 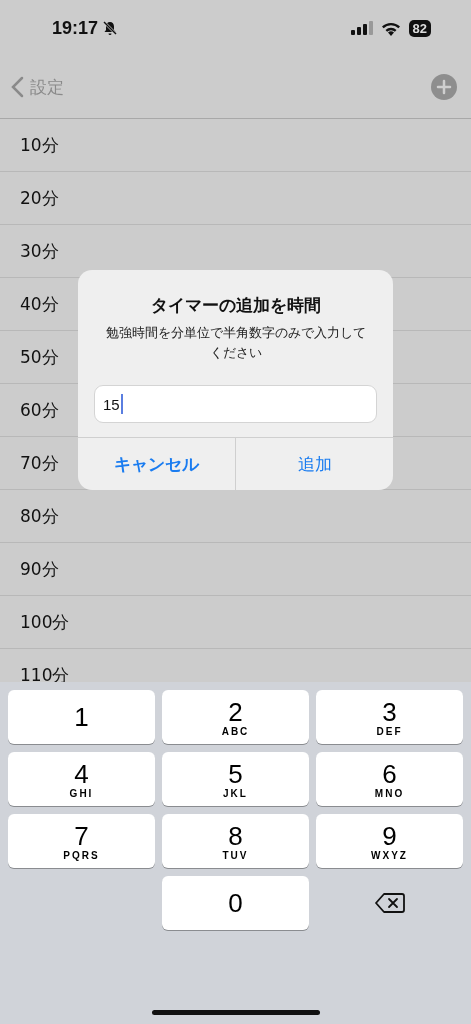 I want to click on number-key: 6 MNO, so click(x=389, y=779).